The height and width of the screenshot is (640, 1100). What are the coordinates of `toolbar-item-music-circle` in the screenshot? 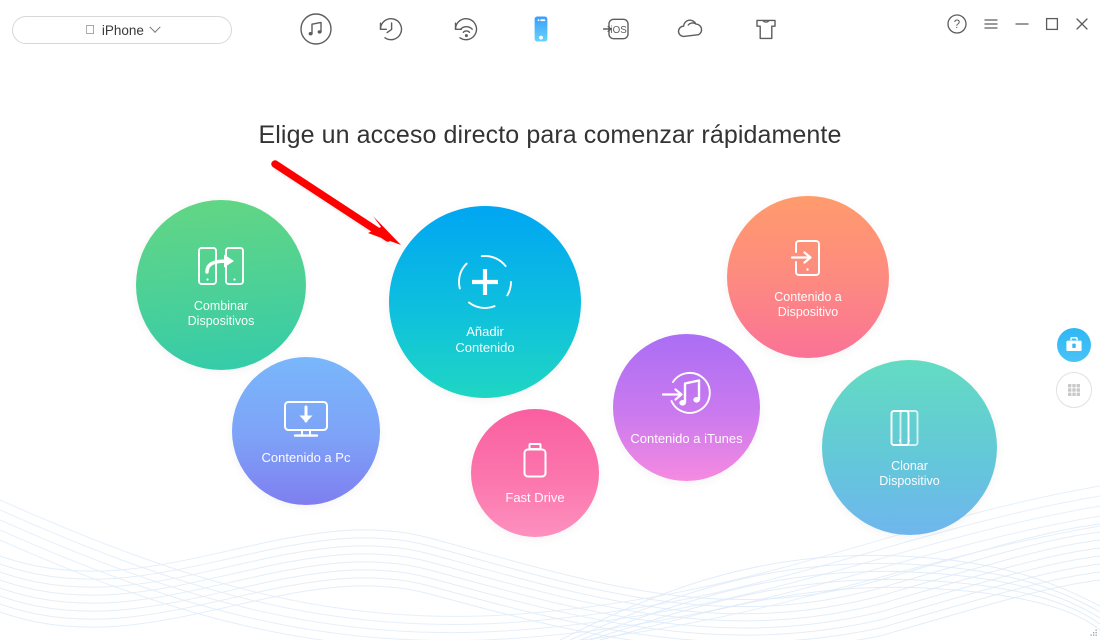 It's located at (316, 29).